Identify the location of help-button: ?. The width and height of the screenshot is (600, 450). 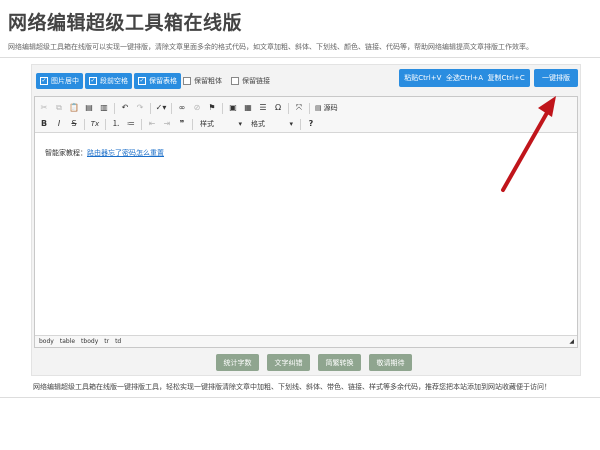
(311, 124).